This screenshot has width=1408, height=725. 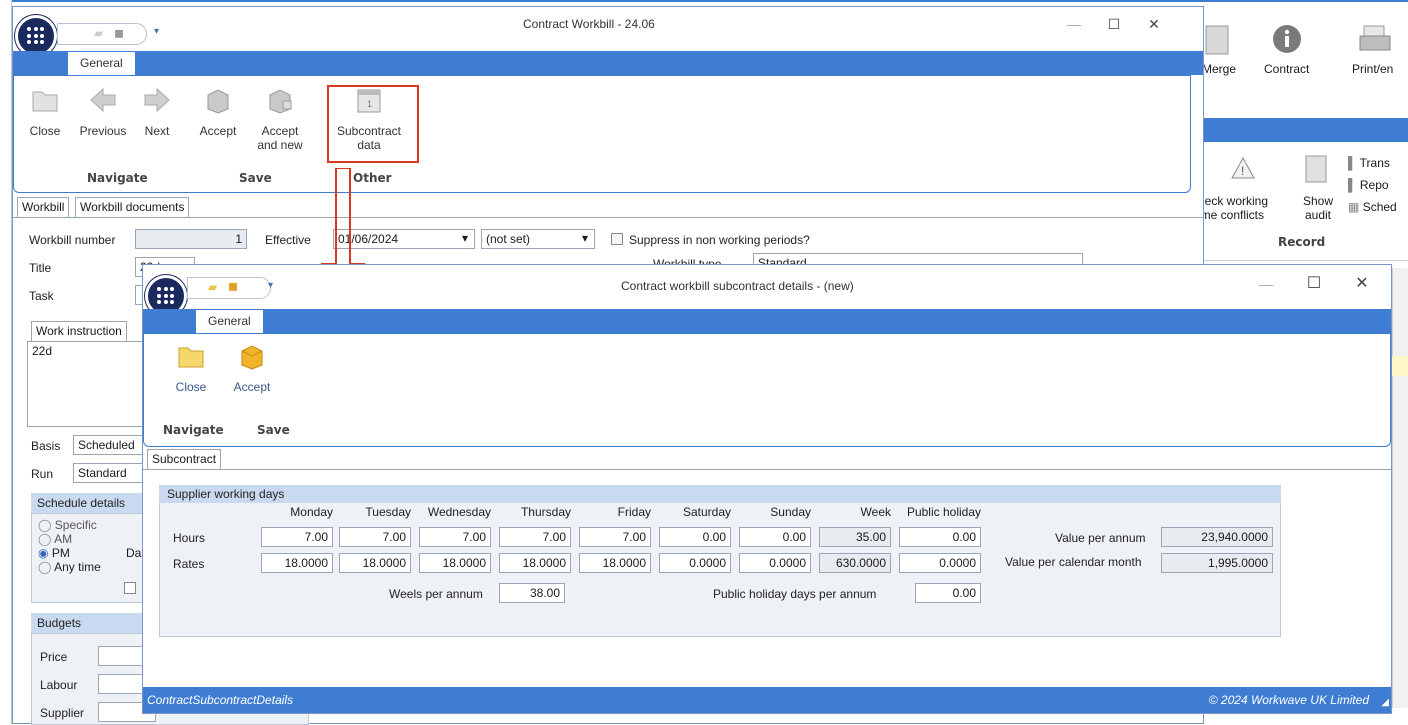 I want to click on value-per-month-field: 1,995.0000, so click(x=1217, y=563).